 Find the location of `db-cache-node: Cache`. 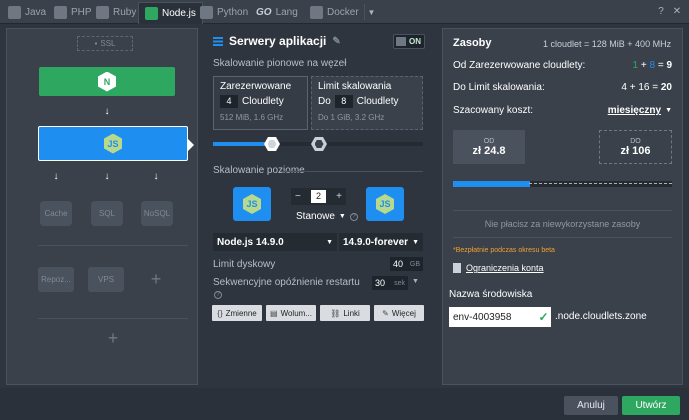

db-cache-node: Cache is located at coordinates (56, 213).